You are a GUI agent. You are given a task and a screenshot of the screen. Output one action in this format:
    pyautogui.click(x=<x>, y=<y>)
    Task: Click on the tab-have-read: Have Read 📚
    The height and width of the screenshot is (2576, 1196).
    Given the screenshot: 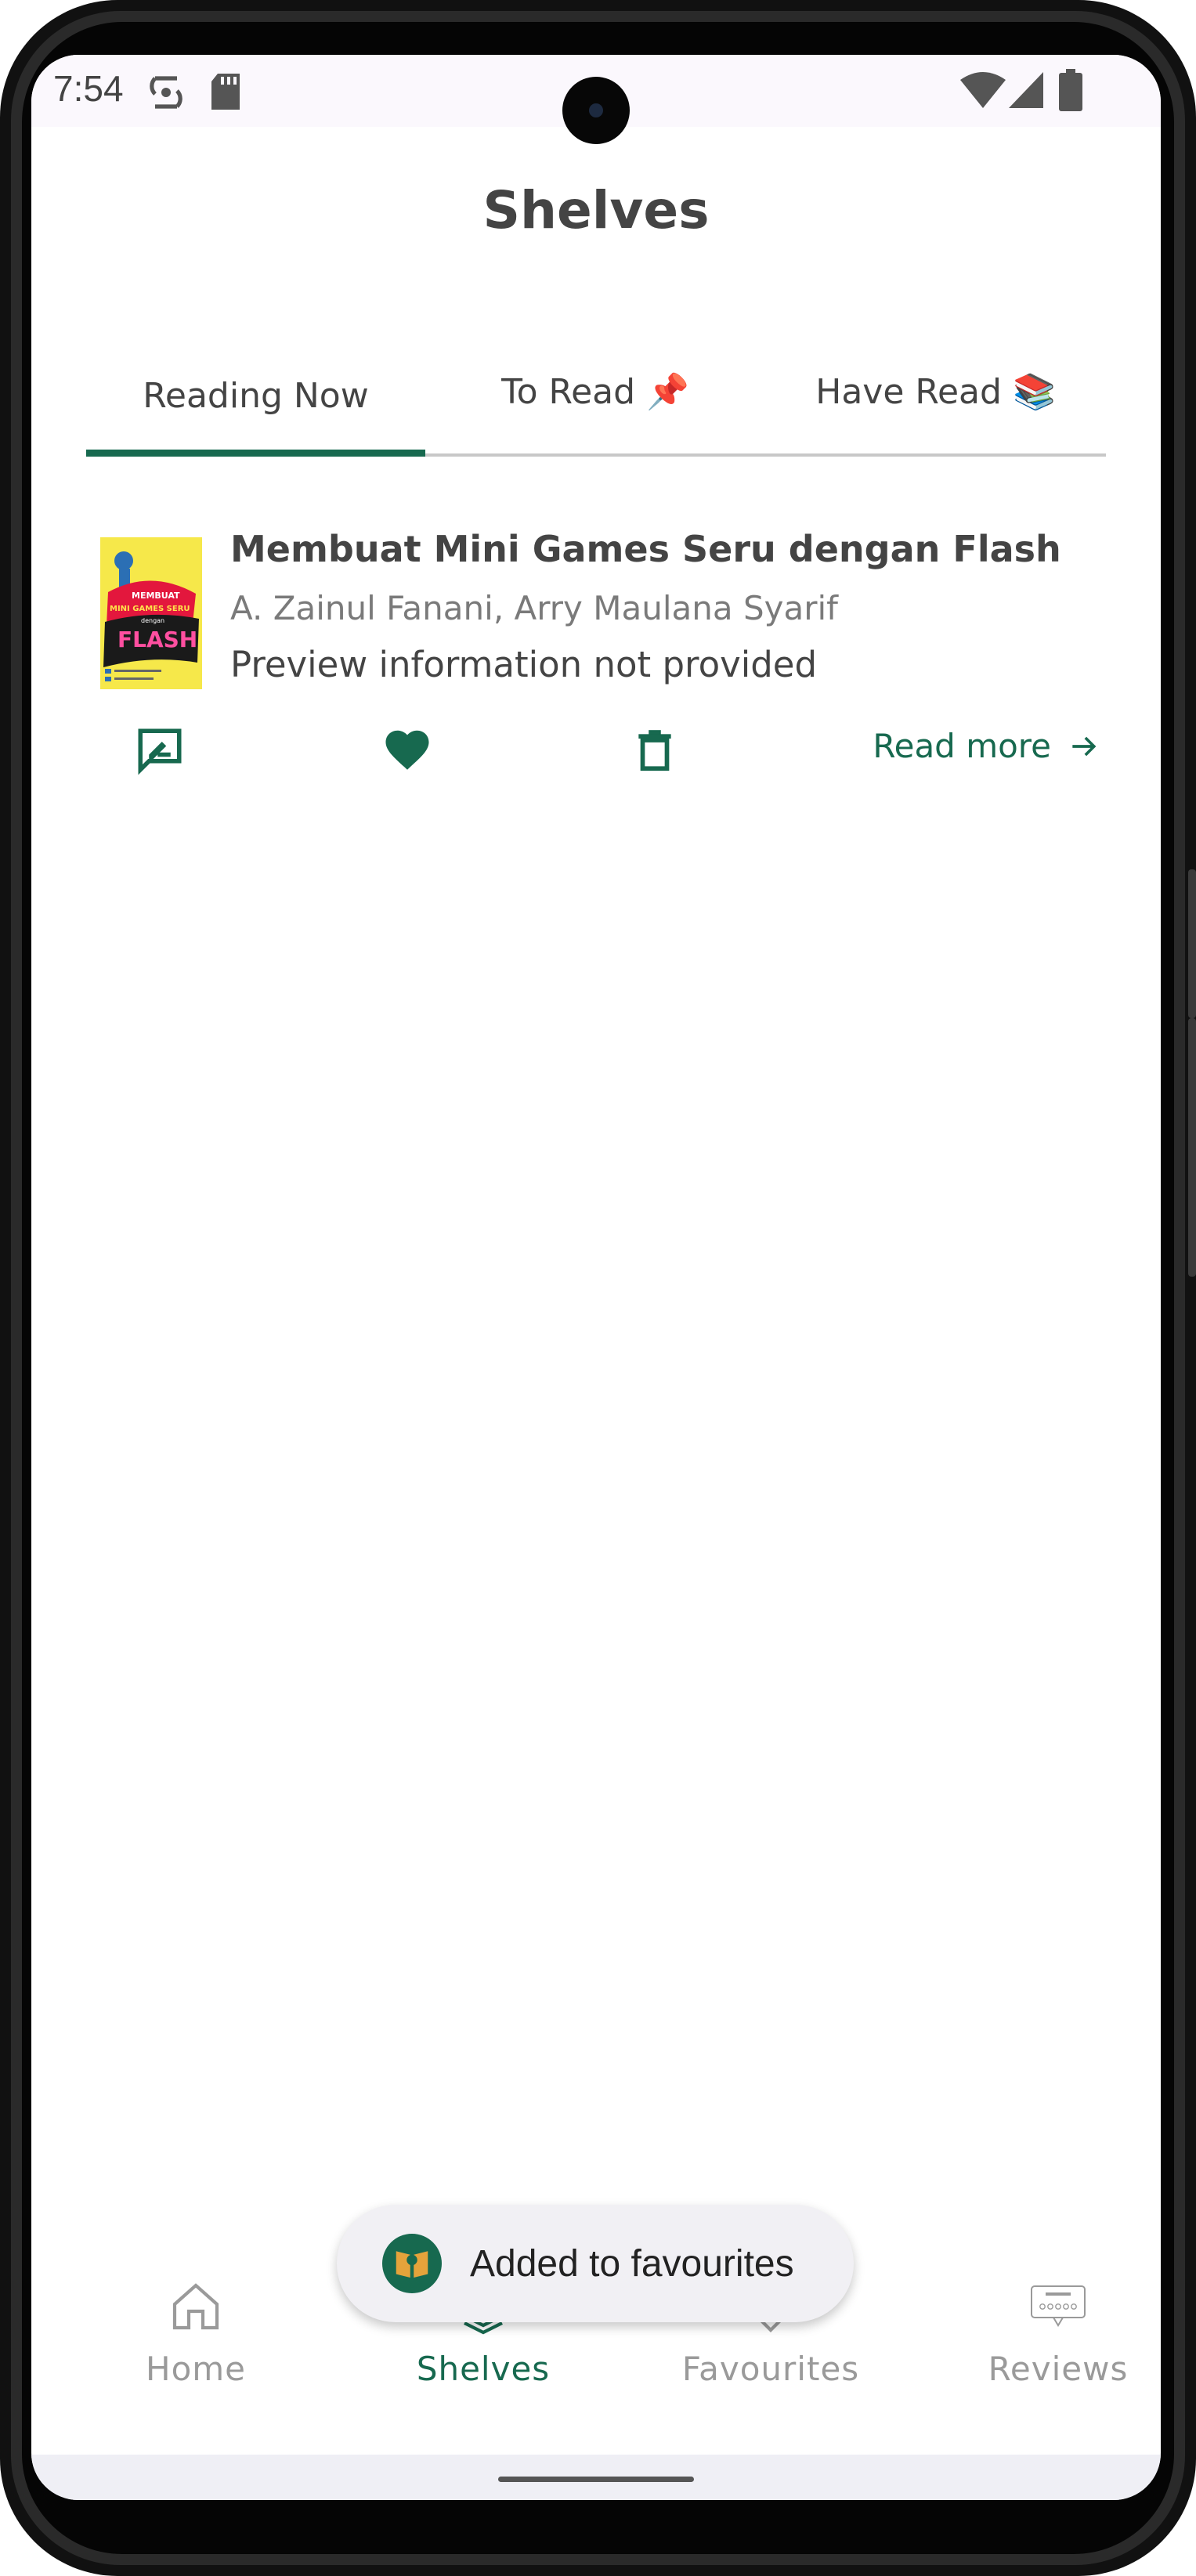 What is the action you would take?
    pyautogui.click(x=935, y=391)
    